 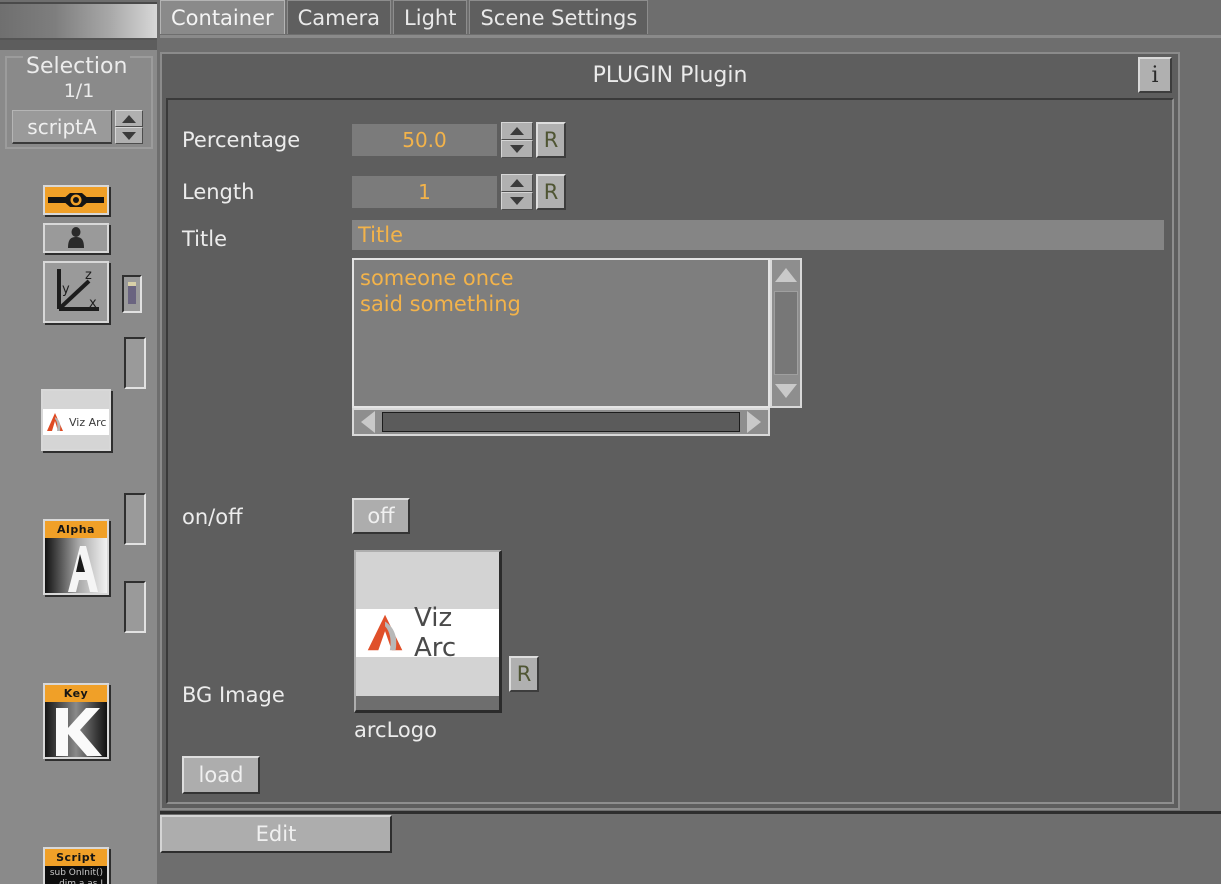 I want to click on scroll-down-button, so click(x=786, y=391).